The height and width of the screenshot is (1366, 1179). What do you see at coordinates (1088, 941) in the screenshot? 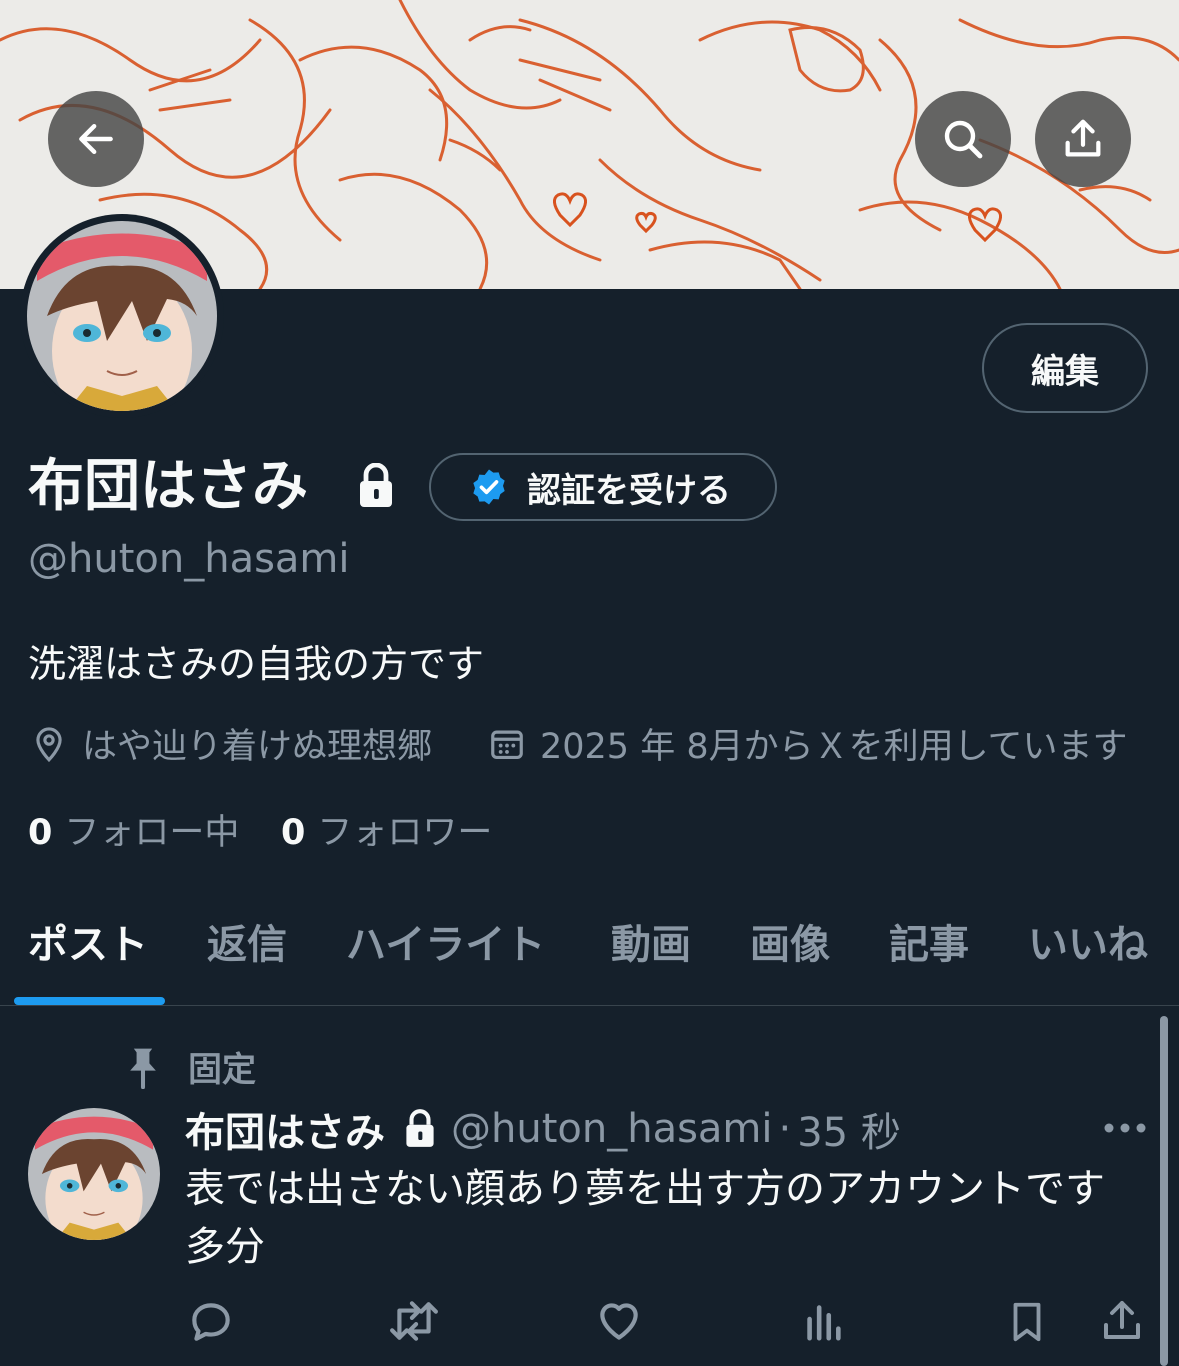
I see `tab-likes: いいね` at bounding box center [1088, 941].